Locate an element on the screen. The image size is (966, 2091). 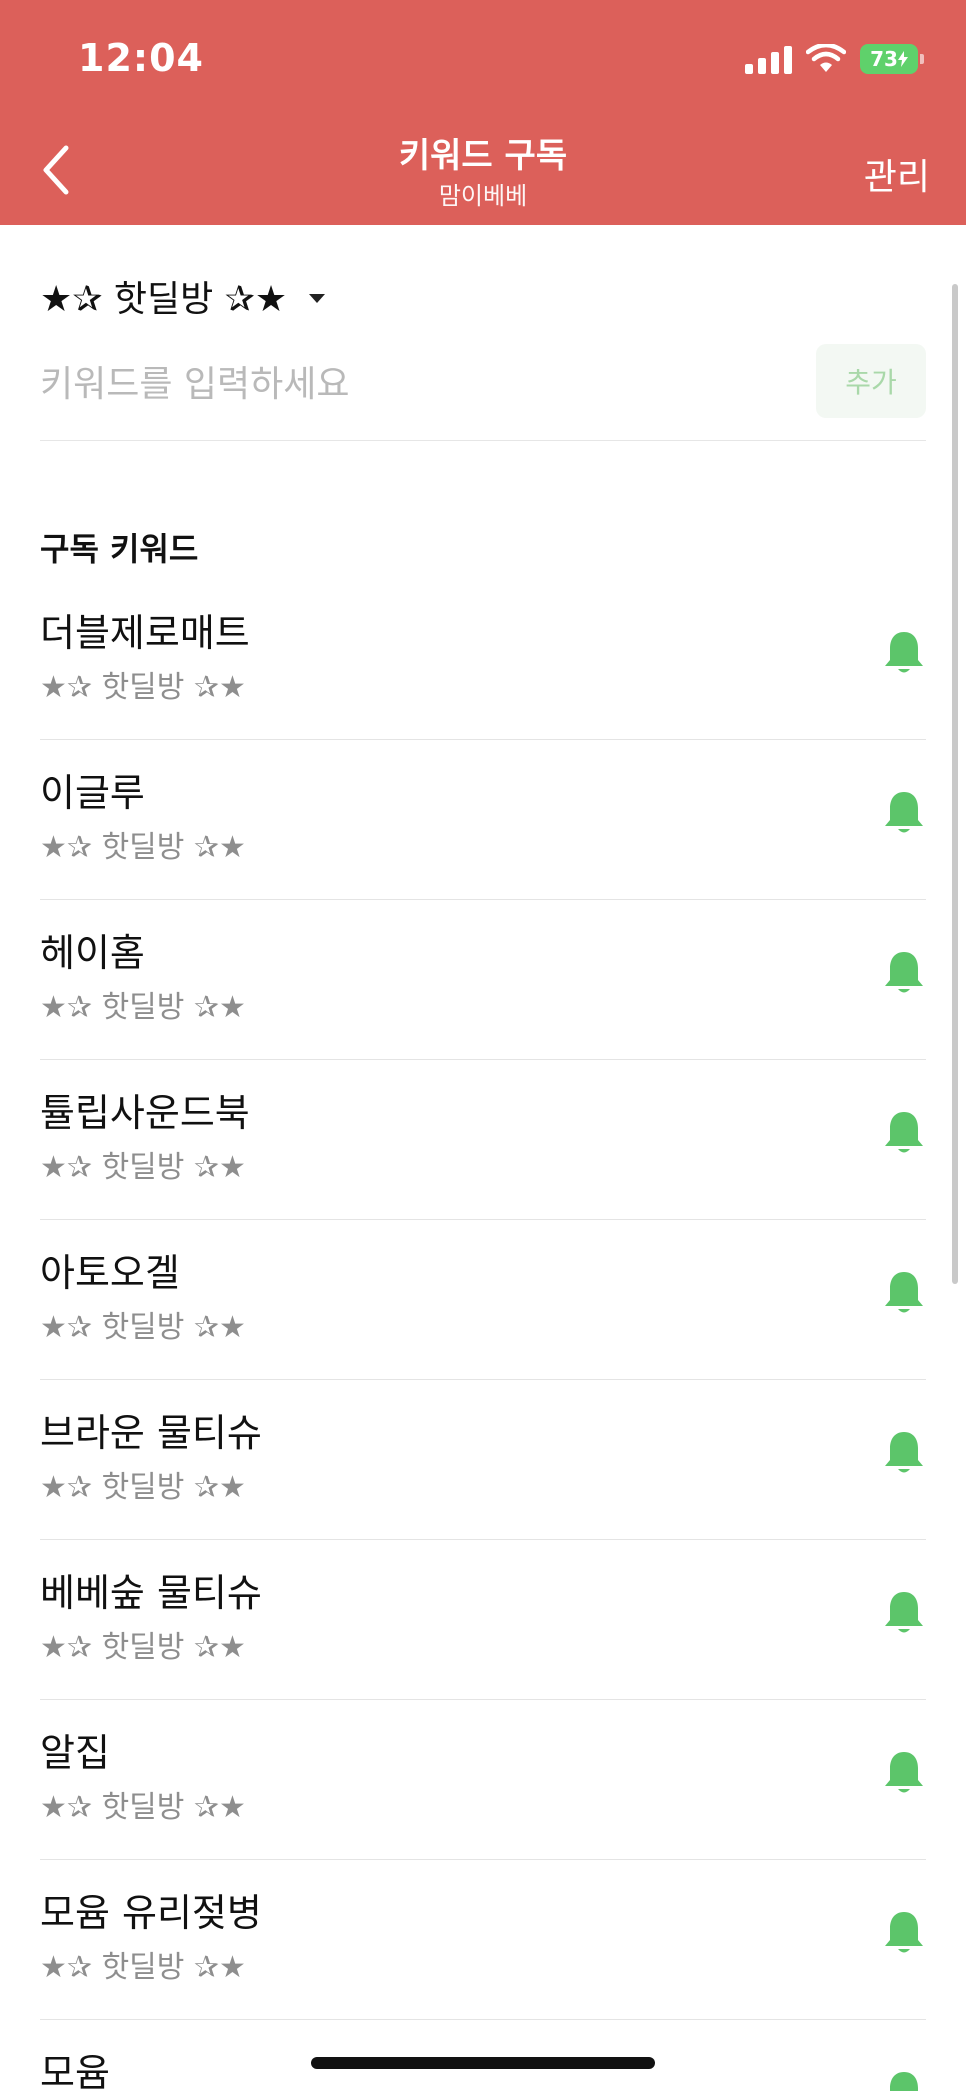
room-selector: ★✰ 핫딜방 ✰★ is located at coordinates (183, 296).